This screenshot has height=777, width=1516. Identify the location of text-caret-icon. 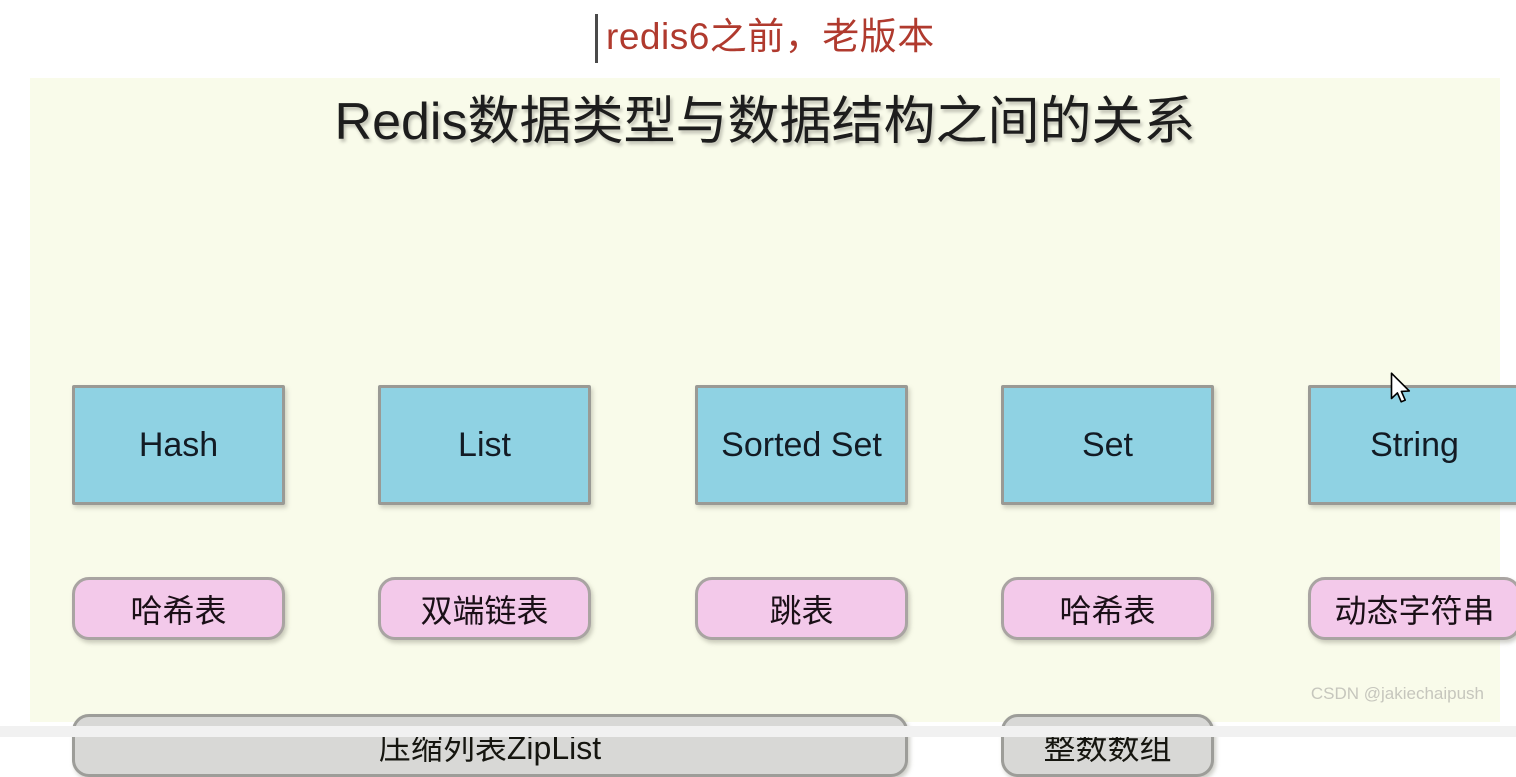
(596, 38).